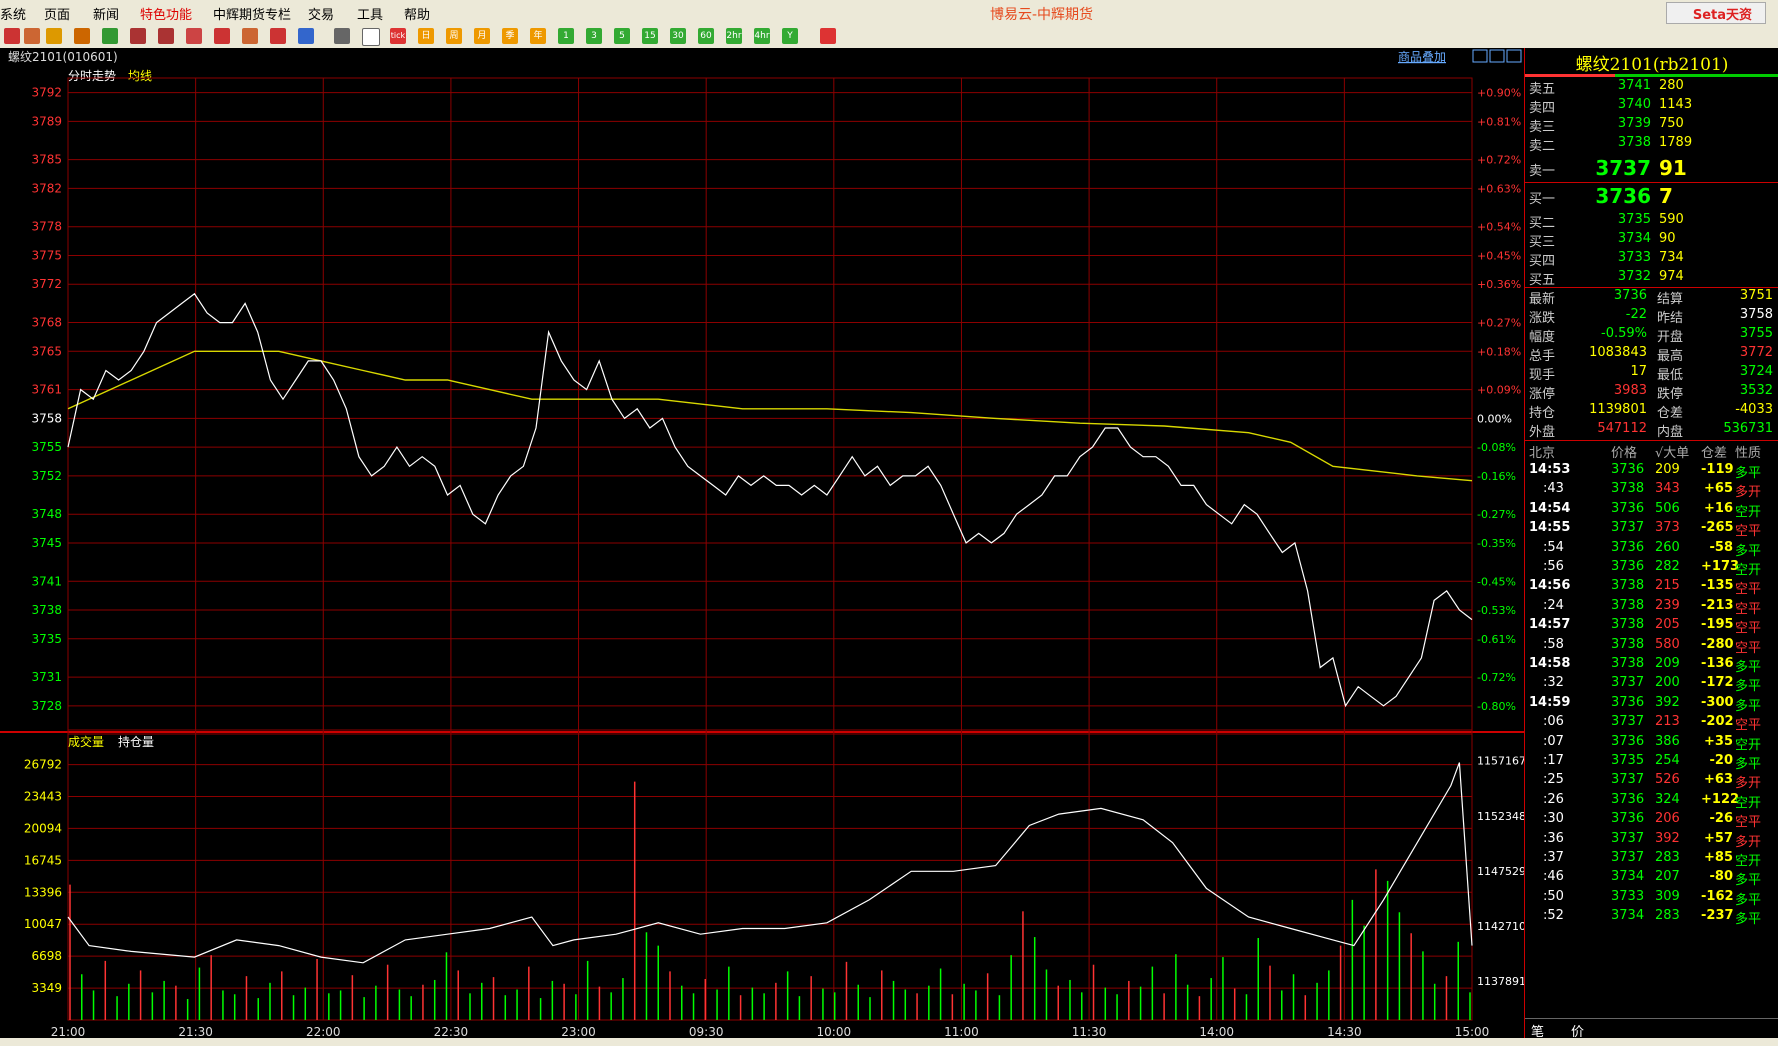  I want to click on menu-tools: 工具, so click(370, 13).